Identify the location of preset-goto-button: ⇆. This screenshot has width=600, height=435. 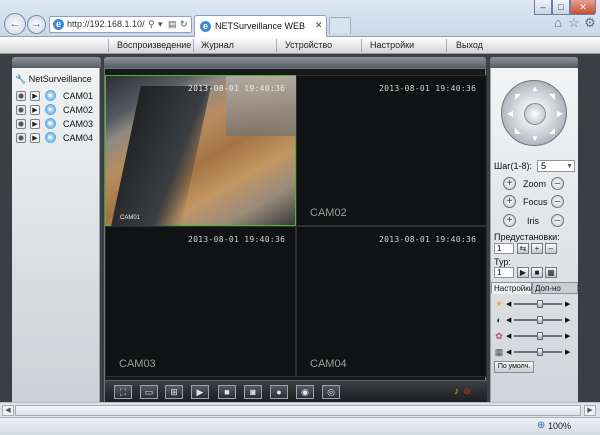
(523, 248).